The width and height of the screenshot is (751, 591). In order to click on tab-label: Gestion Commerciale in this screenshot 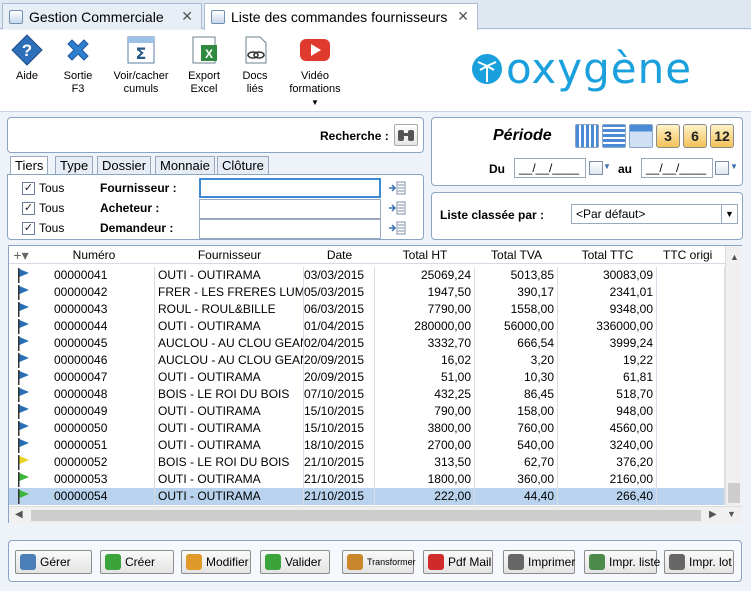, I will do `click(96, 16)`.